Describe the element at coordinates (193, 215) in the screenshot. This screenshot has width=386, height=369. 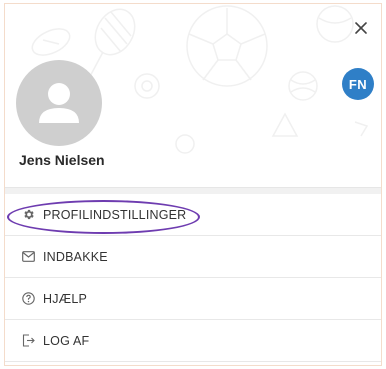
I see `menu-item-profile-settings: PROFILINDSTILLINGER` at that location.